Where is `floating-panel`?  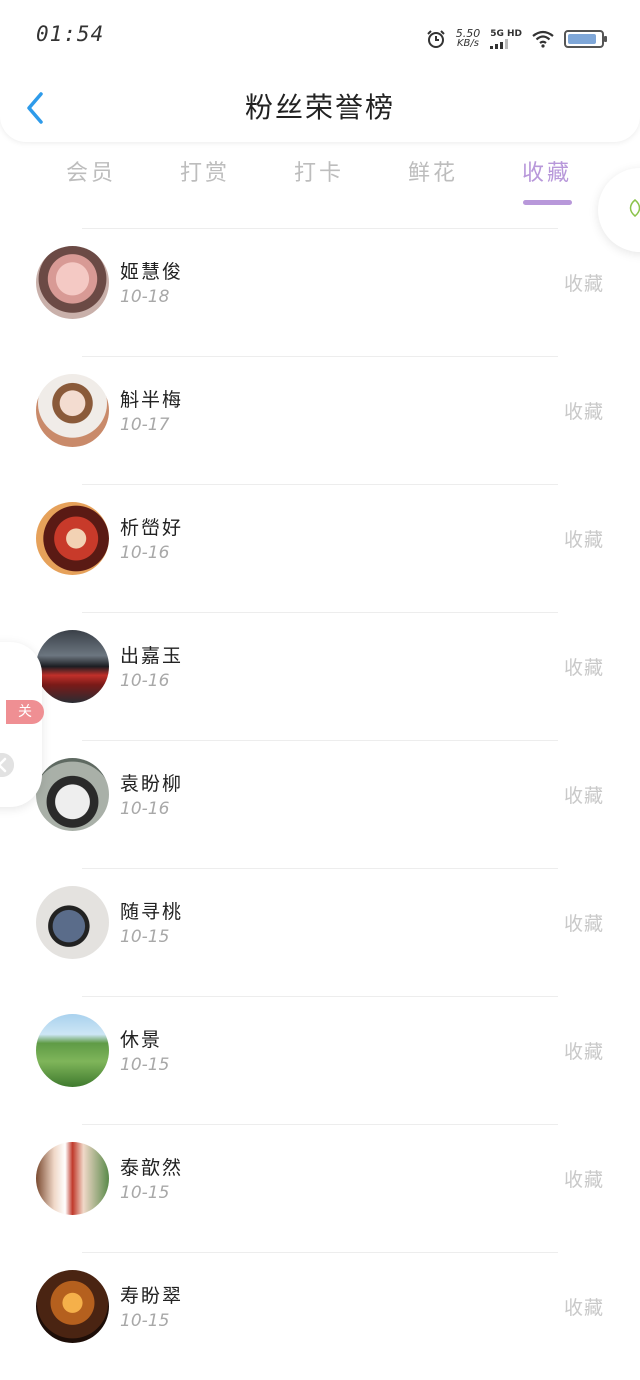
floating-panel is located at coordinates (21, 724).